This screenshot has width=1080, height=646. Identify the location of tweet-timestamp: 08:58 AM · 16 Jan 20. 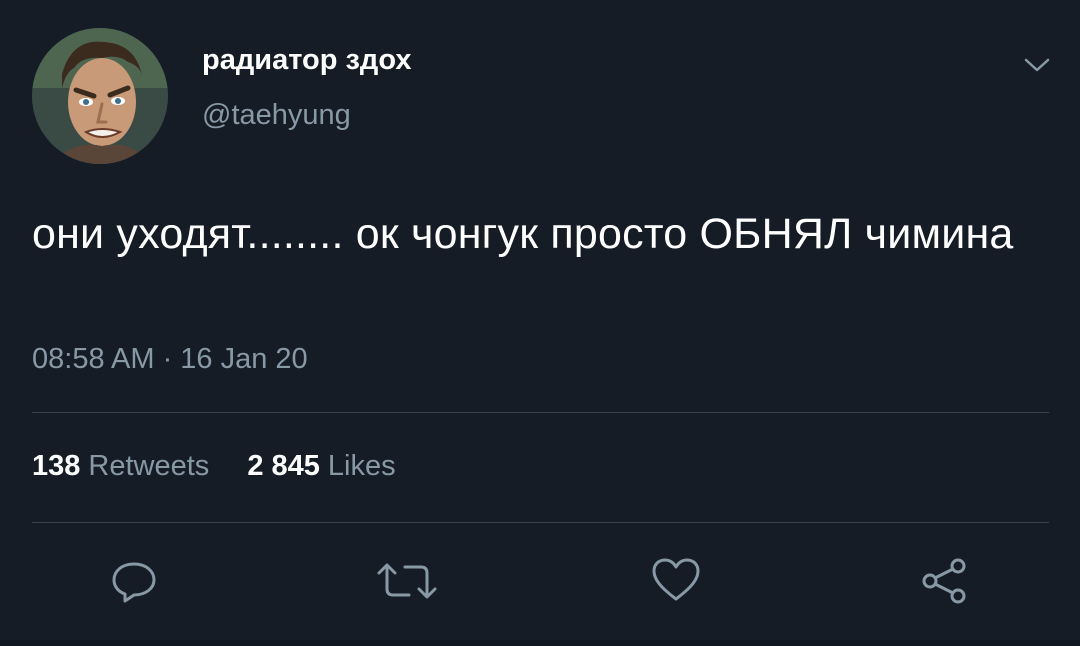
(170, 359).